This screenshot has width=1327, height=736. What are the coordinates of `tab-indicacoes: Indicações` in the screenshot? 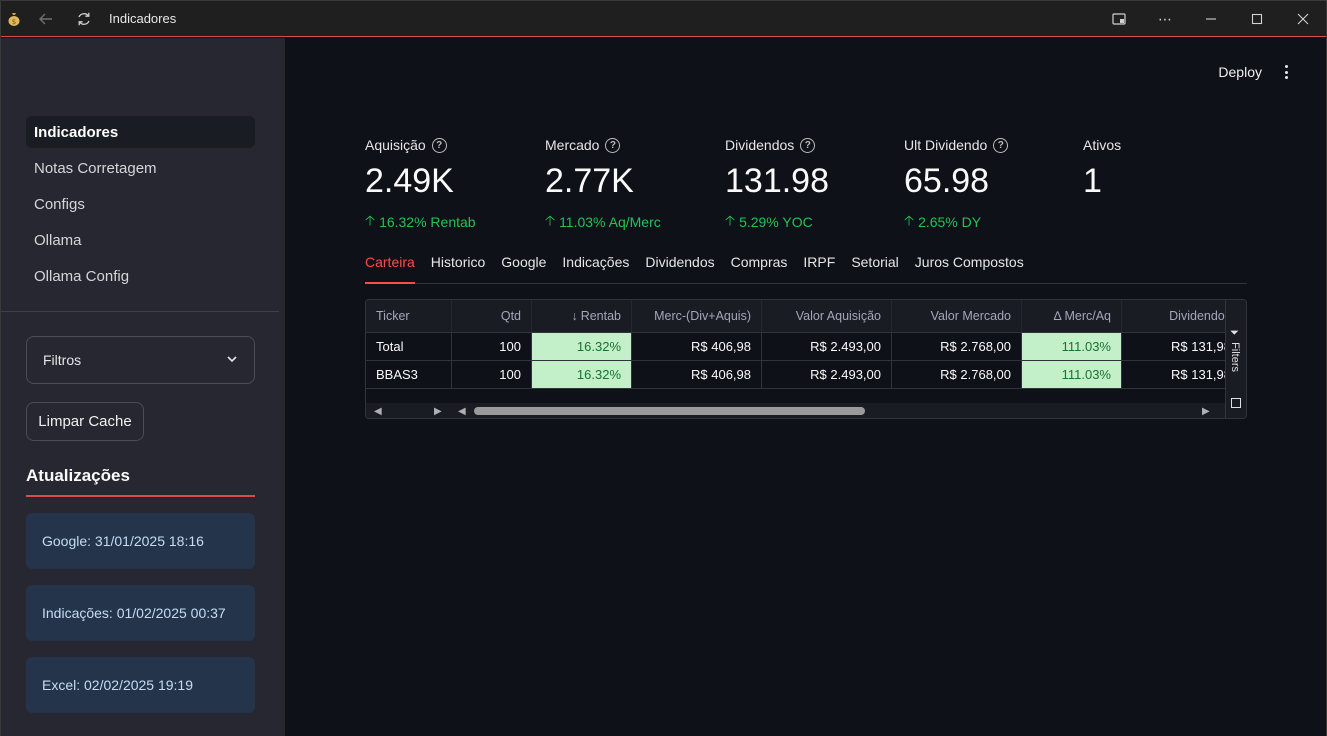 It's located at (595, 266).